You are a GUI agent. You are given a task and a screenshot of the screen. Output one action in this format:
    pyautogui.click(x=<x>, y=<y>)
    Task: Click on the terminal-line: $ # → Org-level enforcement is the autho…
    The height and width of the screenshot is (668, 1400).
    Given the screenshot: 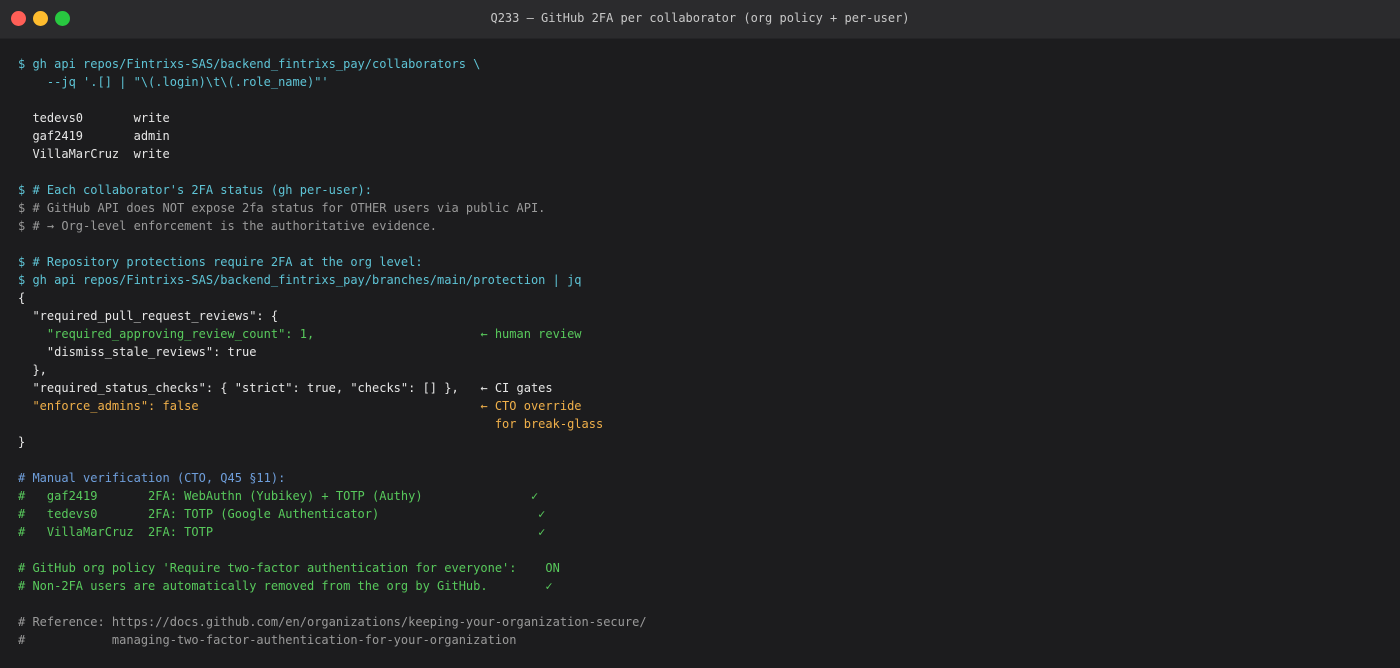 What is the action you would take?
    pyautogui.click(x=228, y=226)
    